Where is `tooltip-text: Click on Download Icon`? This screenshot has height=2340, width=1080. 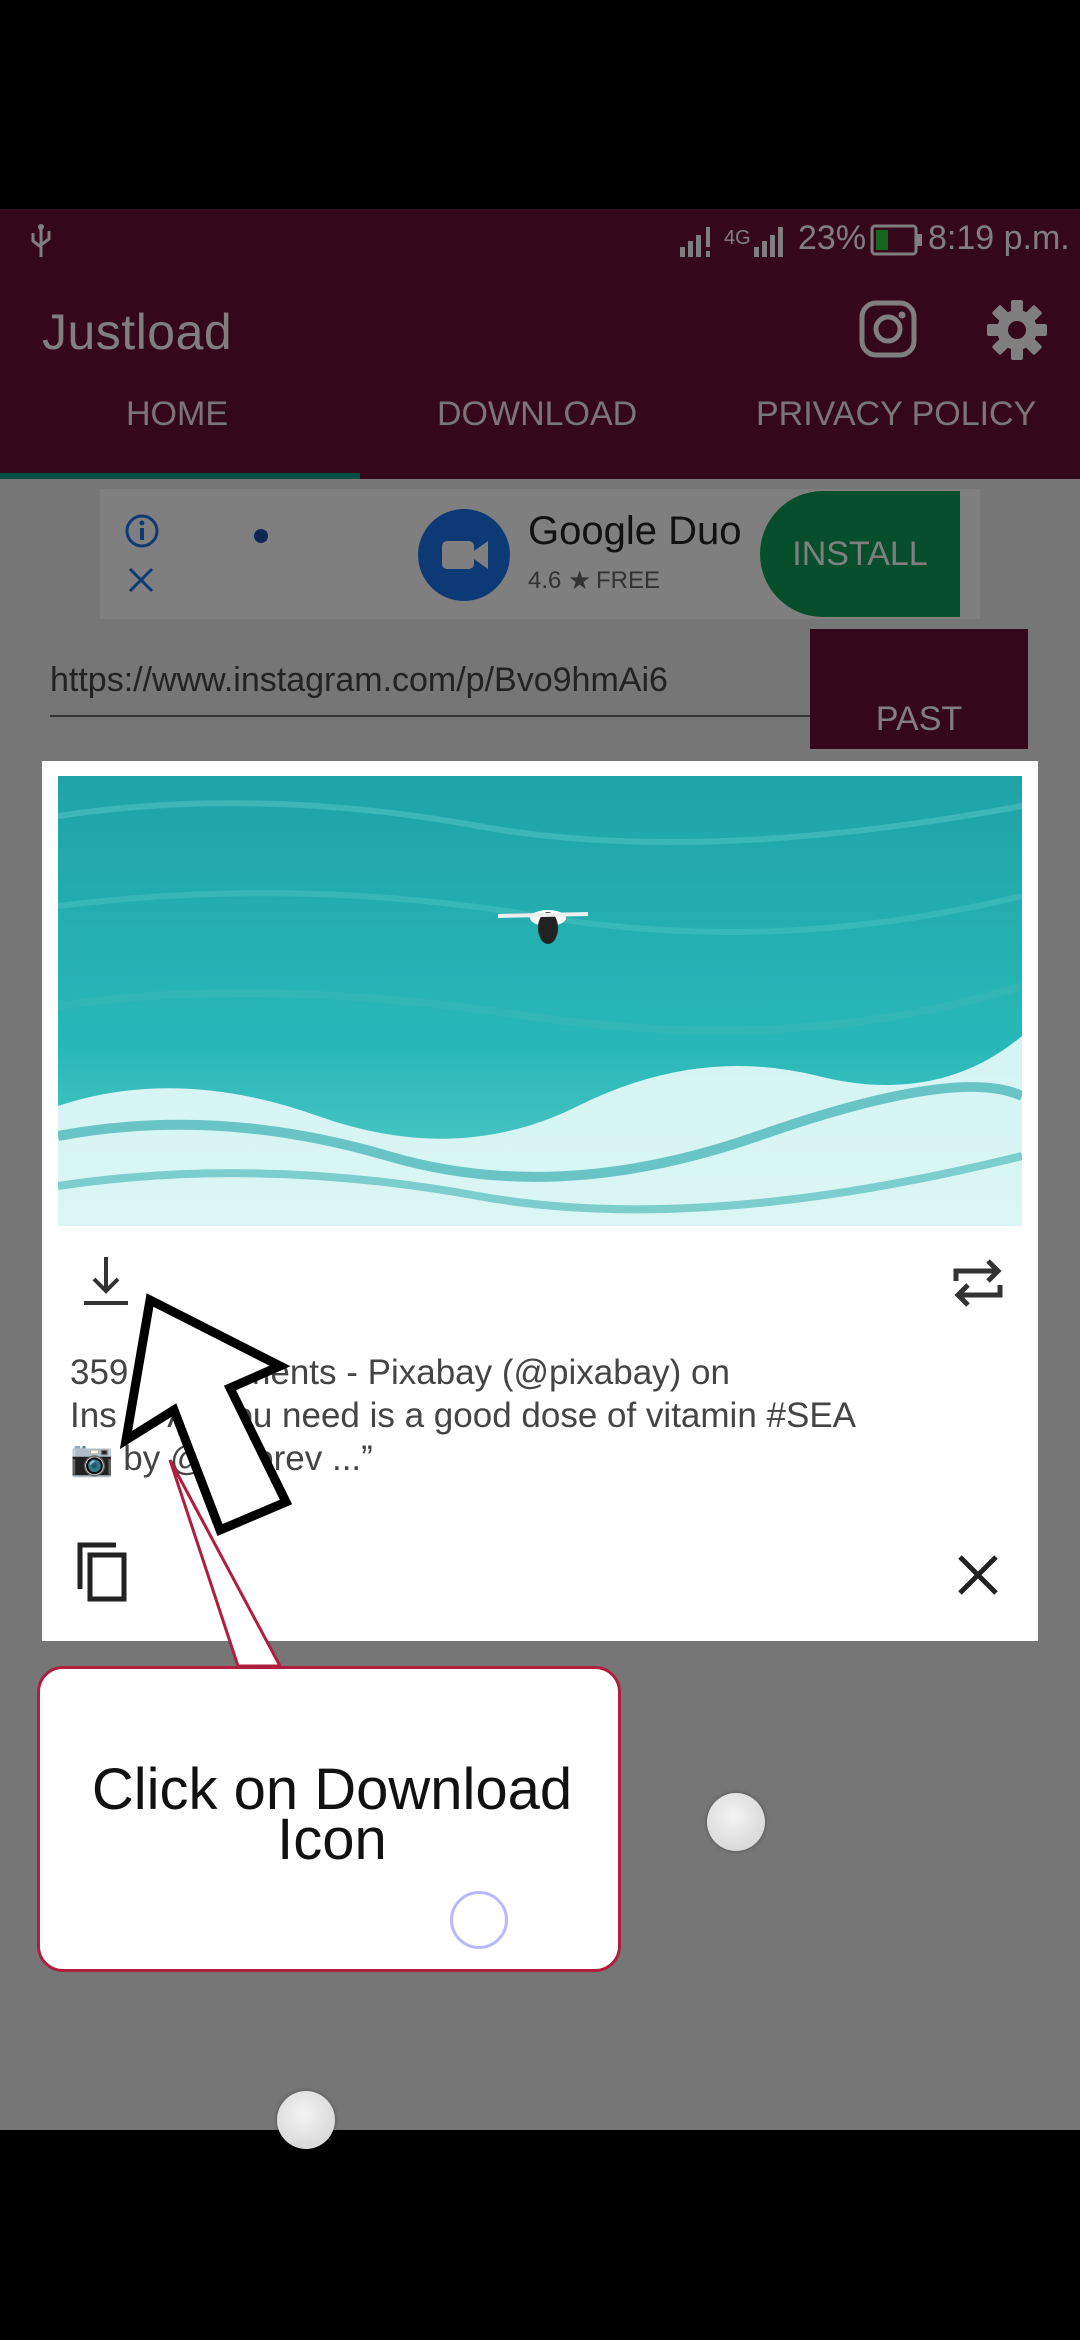
tooltip-text: Click on Download Icon is located at coordinates (332, 1816).